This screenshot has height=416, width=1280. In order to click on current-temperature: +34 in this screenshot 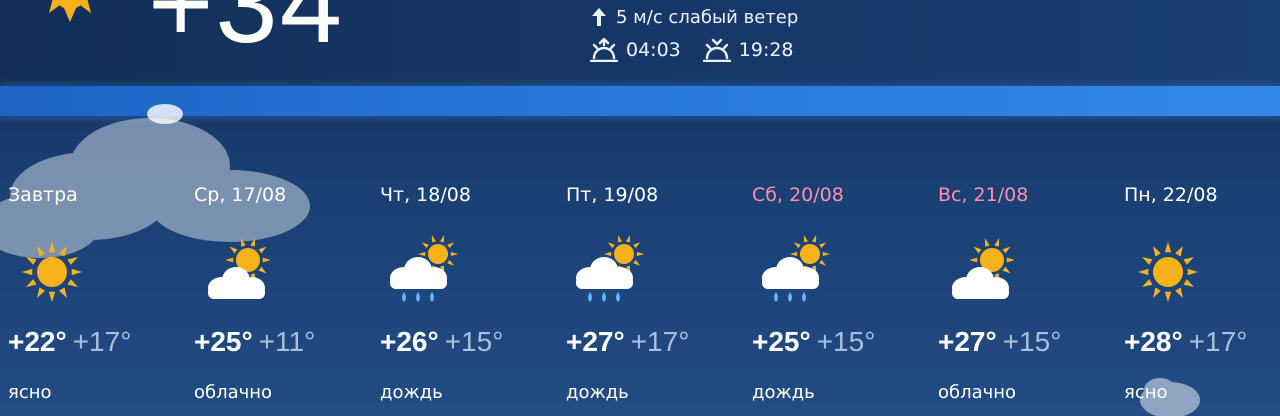, I will do `click(246, 33)`.